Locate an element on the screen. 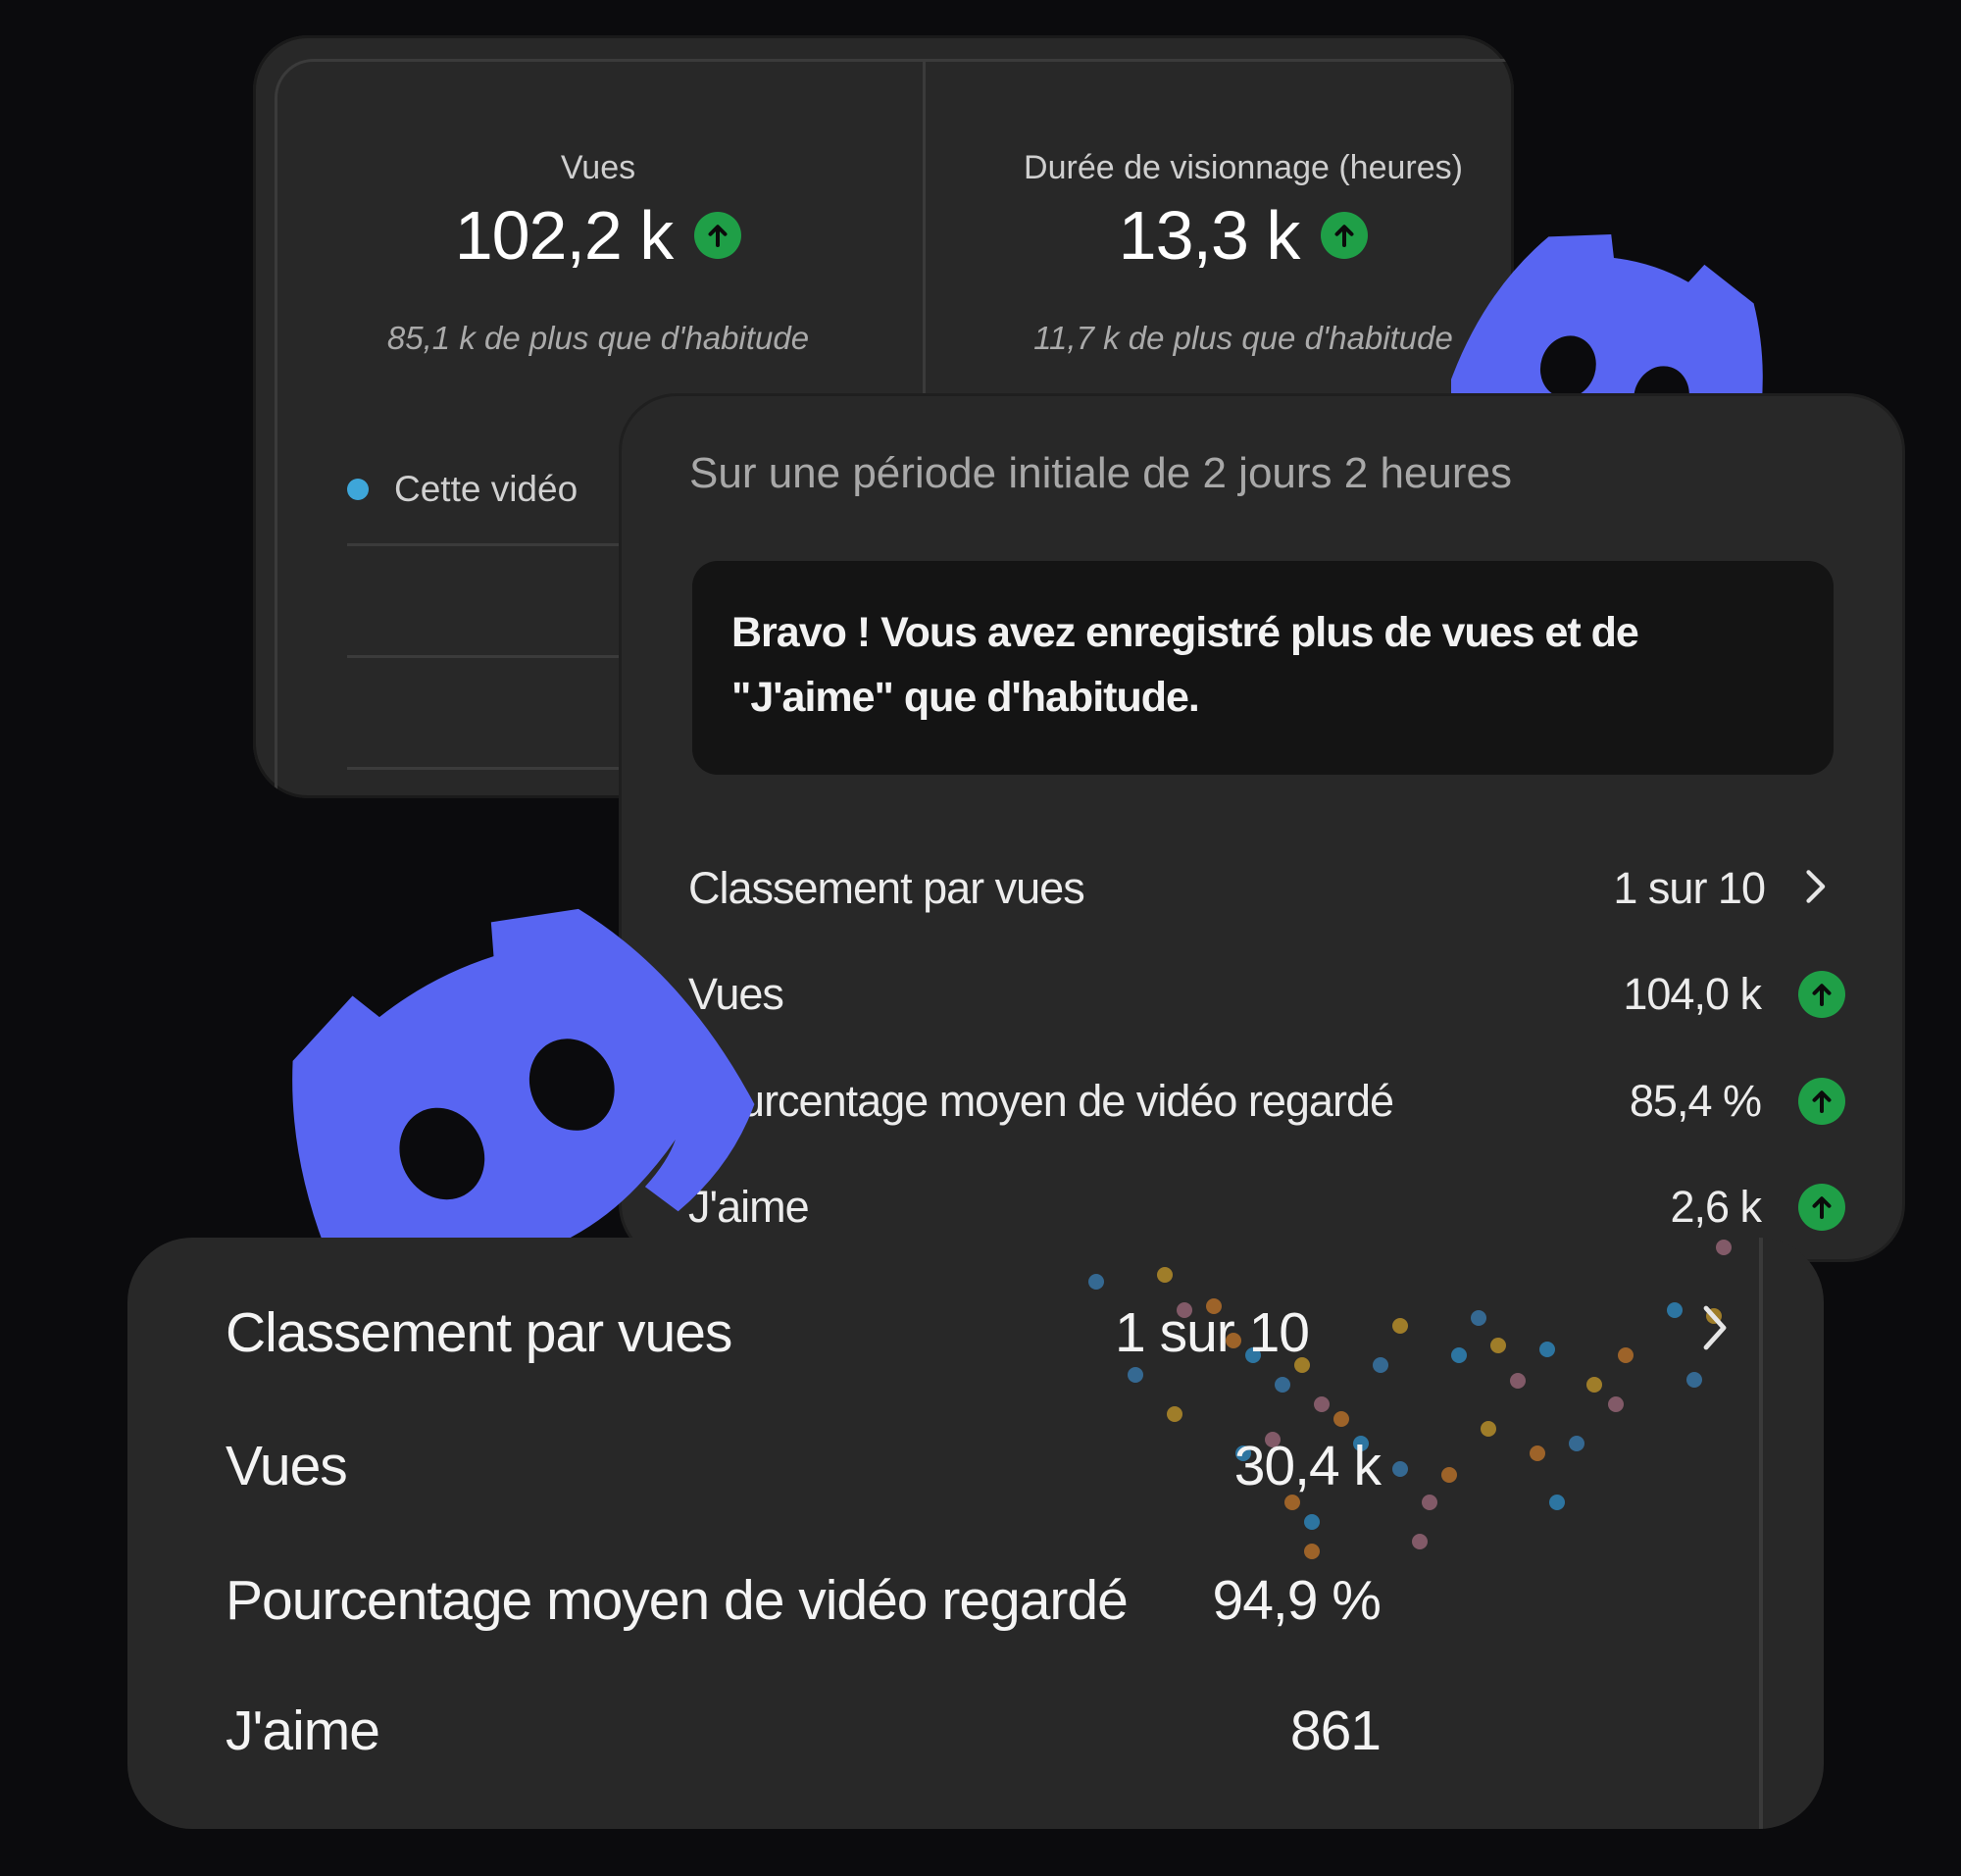 The width and height of the screenshot is (1961, 1876). stat-value: 104,0 k is located at coordinates (1692, 994).